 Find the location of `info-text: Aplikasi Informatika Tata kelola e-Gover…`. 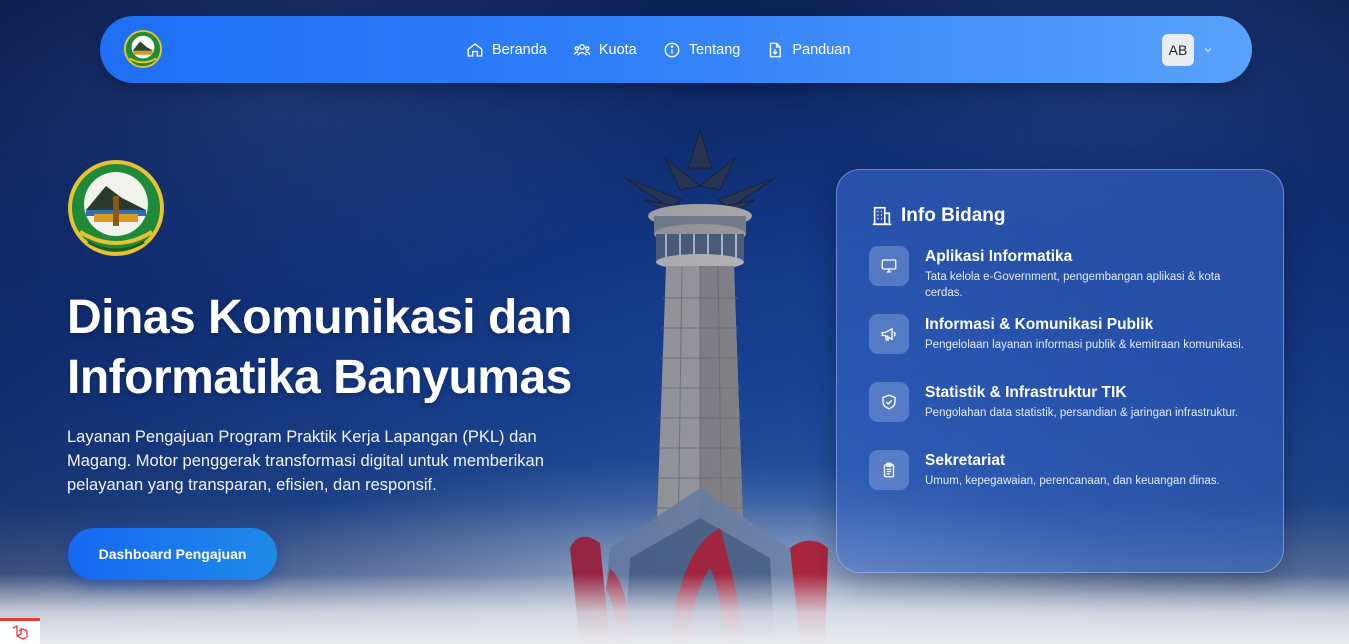

info-text: Aplikasi Informatika Tata kelola e-Gover… is located at coordinates (1092, 280).